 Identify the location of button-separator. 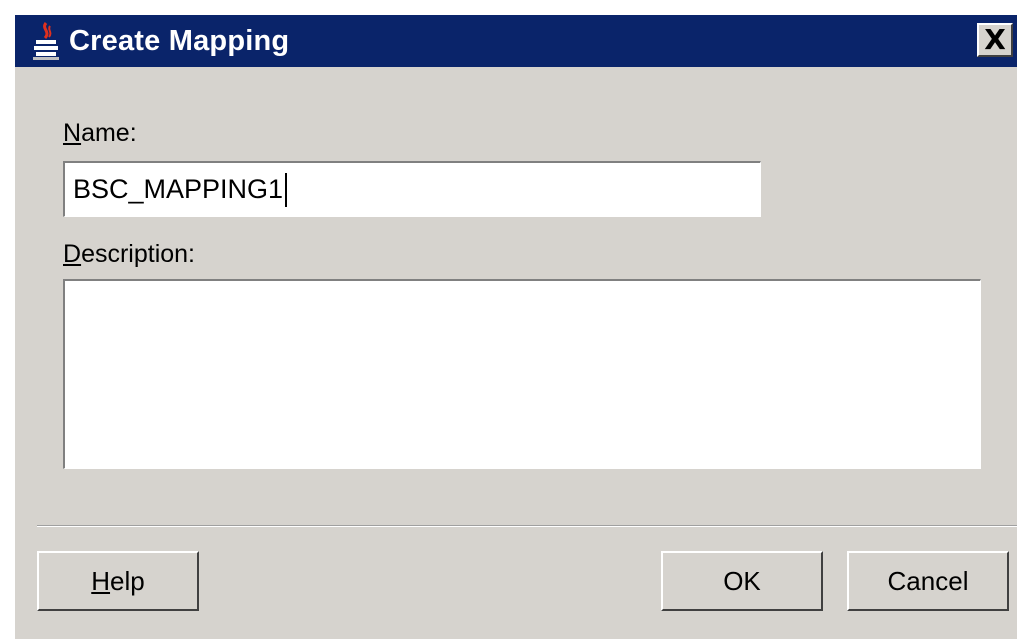
(527, 526).